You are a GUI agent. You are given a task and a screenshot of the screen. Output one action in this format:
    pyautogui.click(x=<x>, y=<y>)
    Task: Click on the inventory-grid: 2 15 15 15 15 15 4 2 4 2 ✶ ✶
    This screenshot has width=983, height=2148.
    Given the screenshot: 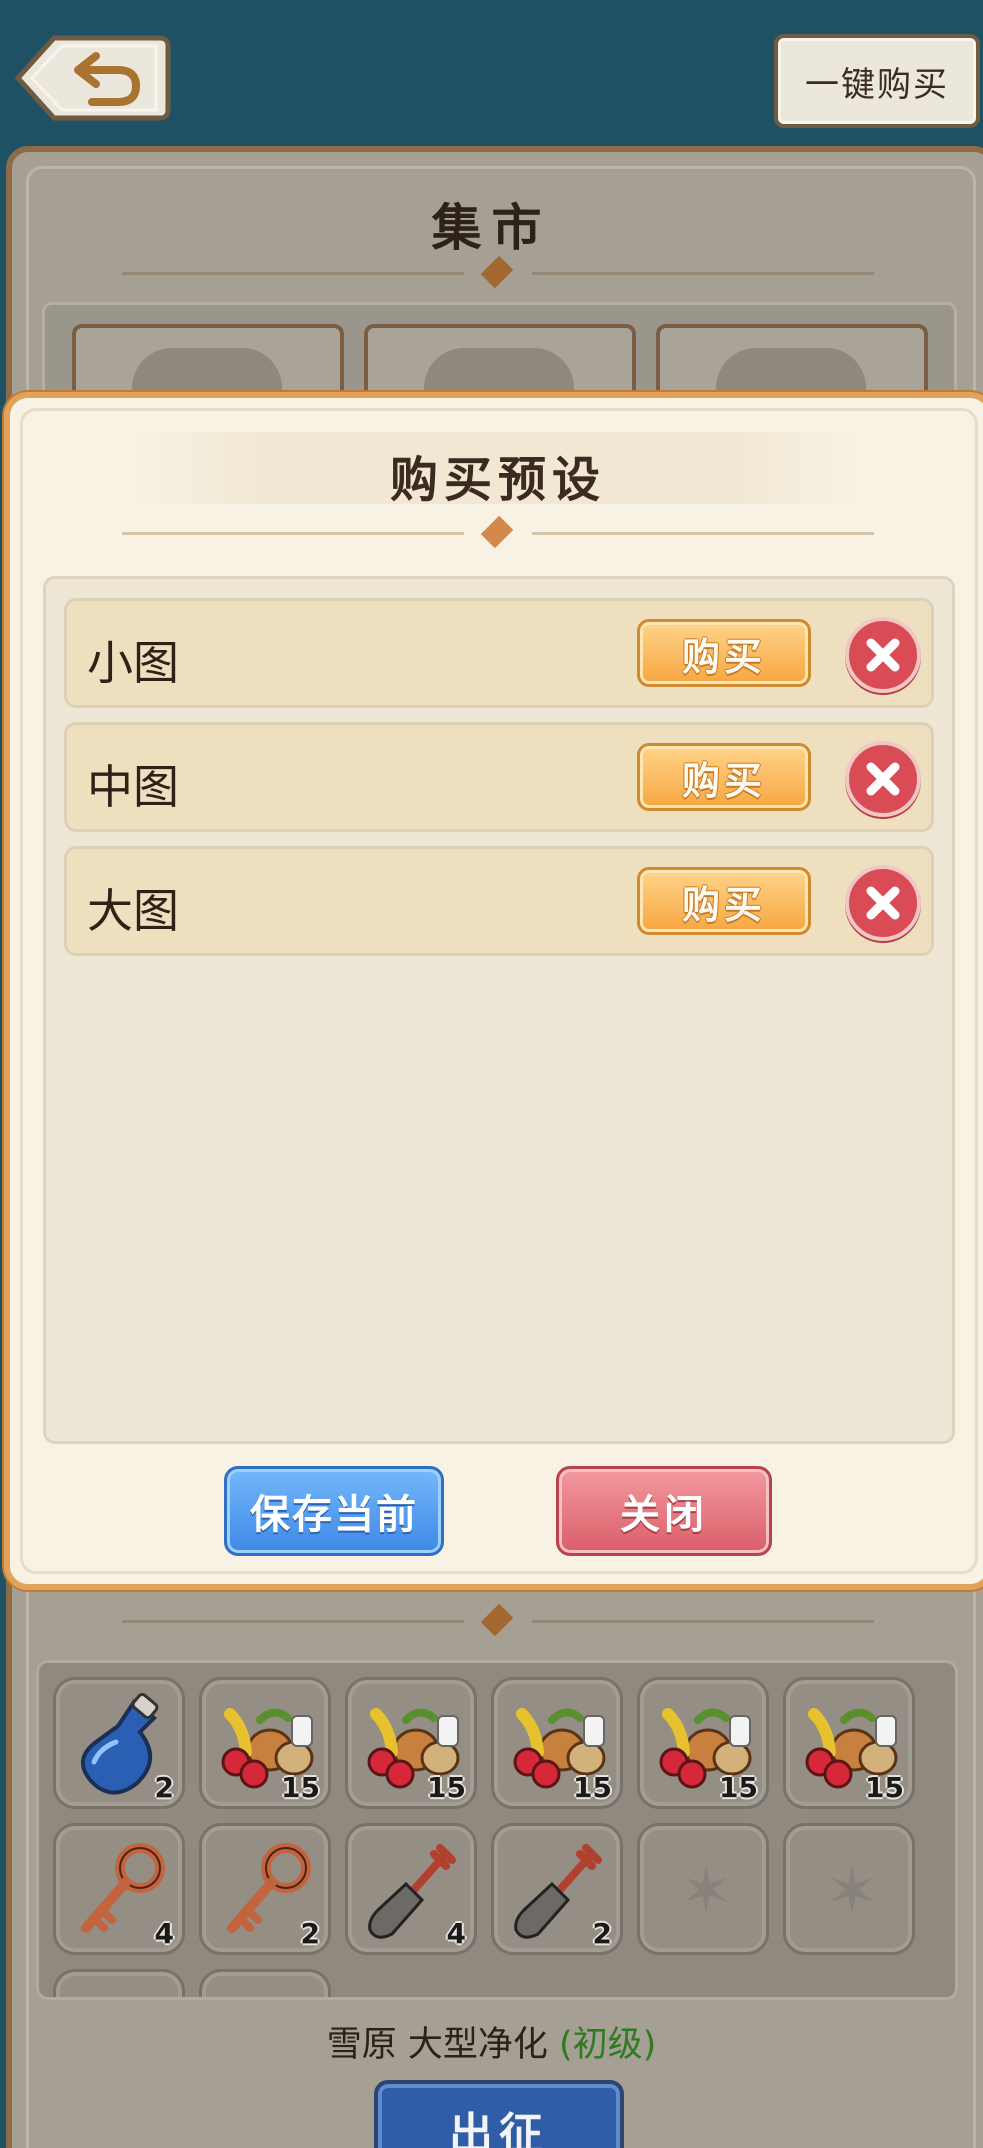 What is the action you would take?
    pyautogui.click(x=497, y=1830)
    